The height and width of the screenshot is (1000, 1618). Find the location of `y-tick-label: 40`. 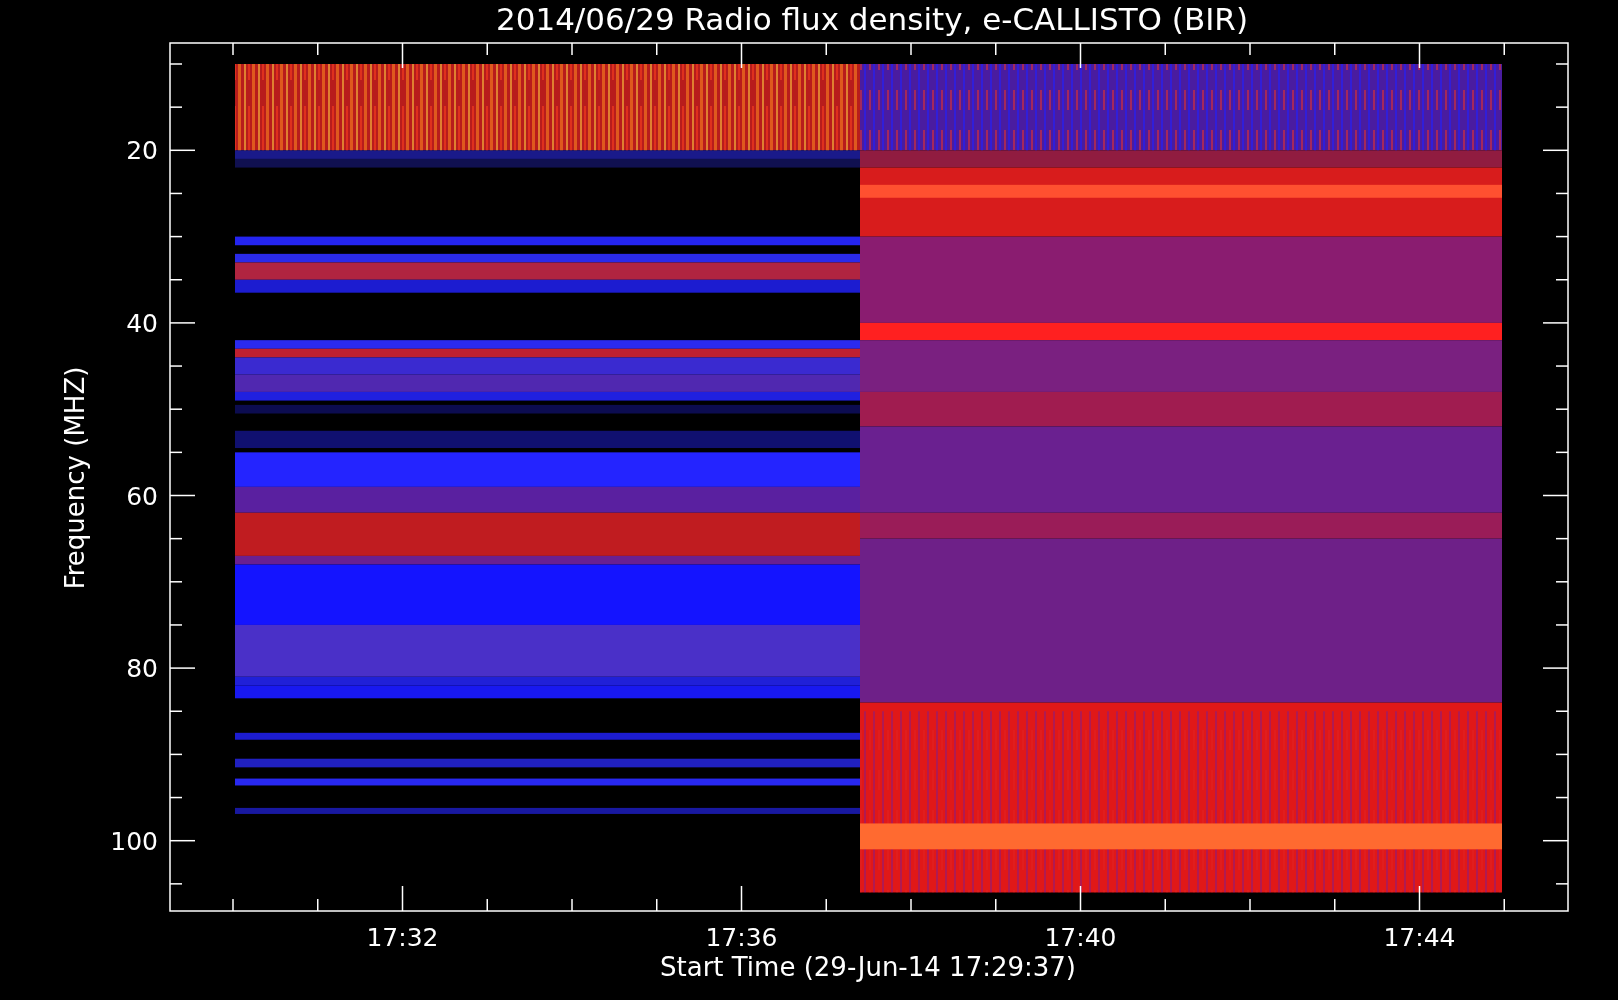

y-tick-label: 40 is located at coordinates (142, 323).